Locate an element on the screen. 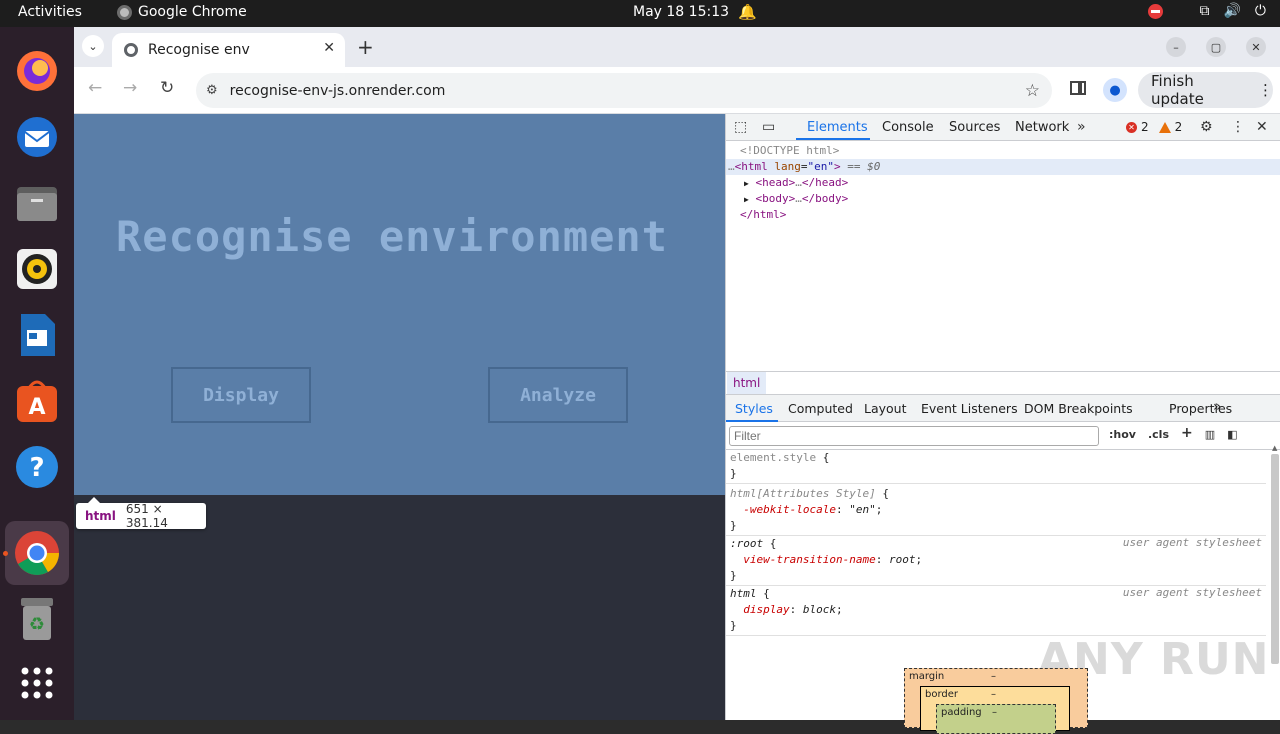 This screenshot has width=1280, height=734. element-inspect-tooltip: html 651 × 381.14 is located at coordinates (141, 513).